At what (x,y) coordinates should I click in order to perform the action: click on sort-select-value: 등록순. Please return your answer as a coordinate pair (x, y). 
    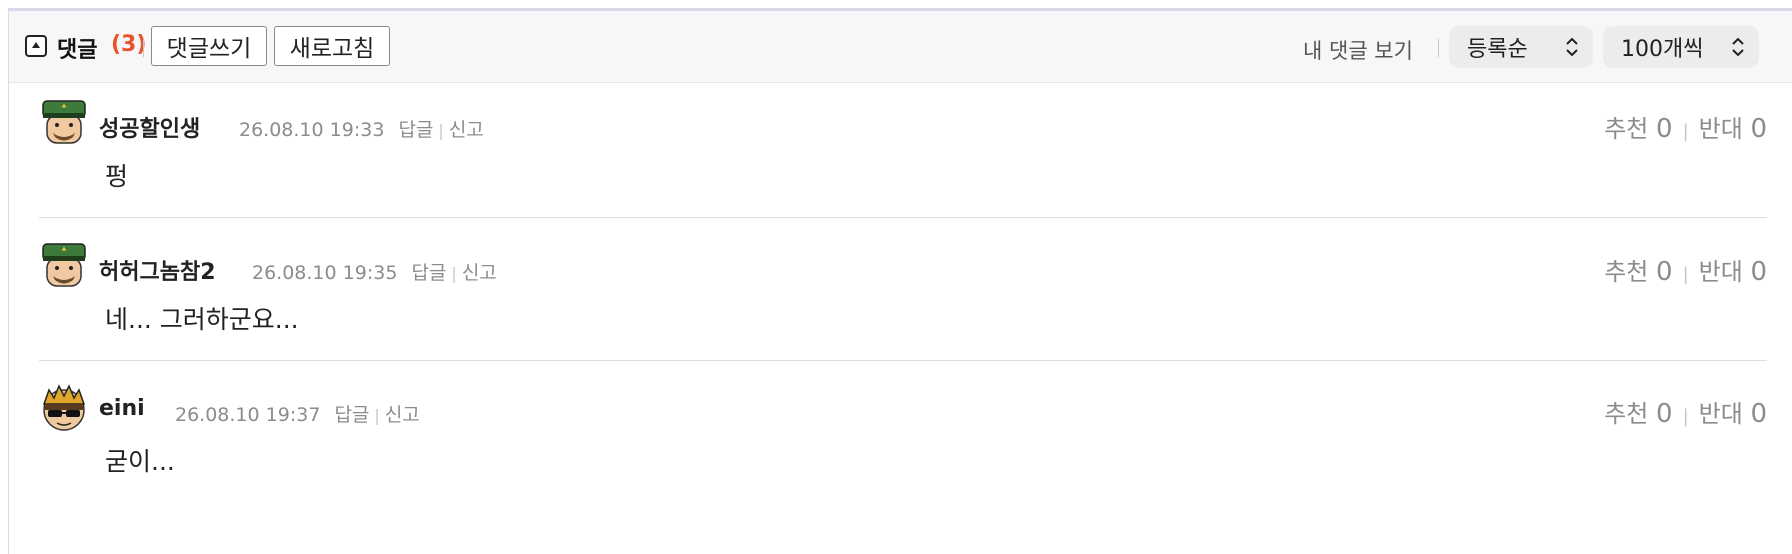
    Looking at the image, I should click on (1497, 49).